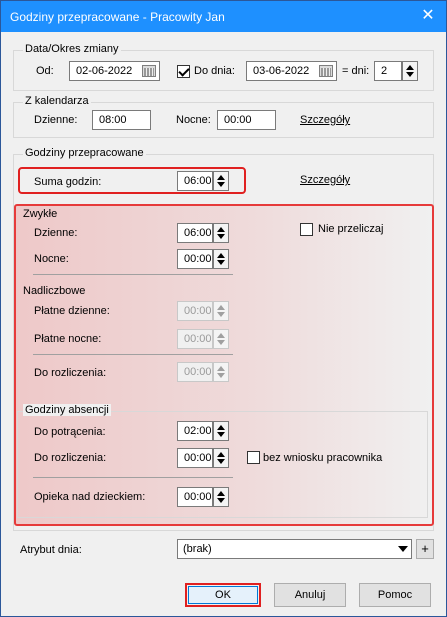 The image size is (447, 617). Describe the element at coordinates (67, 410) in the screenshot. I see `group-godziny-absencji-legend: Godziny absencji` at that location.